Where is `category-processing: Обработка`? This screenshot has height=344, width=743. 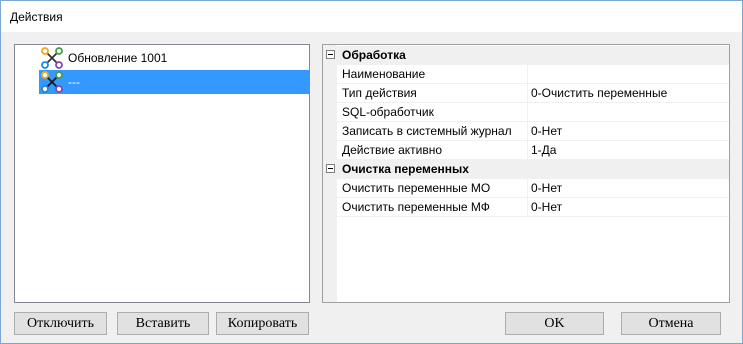 category-processing: Обработка is located at coordinates (526, 55).